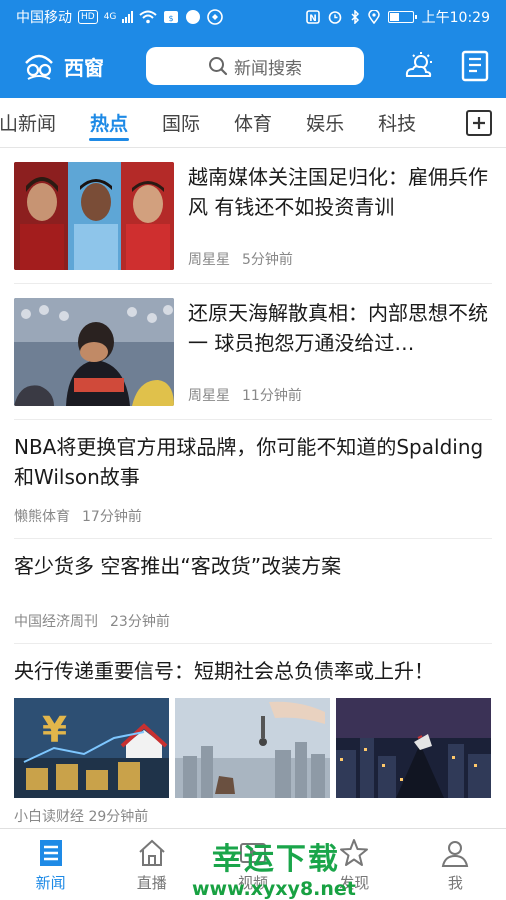 The image size is (506, 900). Describe the element at coordinates (112, 517) in the screenshot. I see `news-time: 17分钟前` at that location.